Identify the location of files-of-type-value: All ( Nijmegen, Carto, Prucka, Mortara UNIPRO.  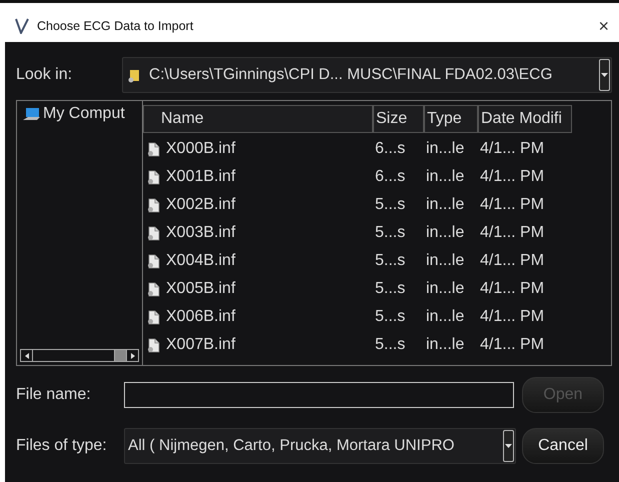
(291, 446).